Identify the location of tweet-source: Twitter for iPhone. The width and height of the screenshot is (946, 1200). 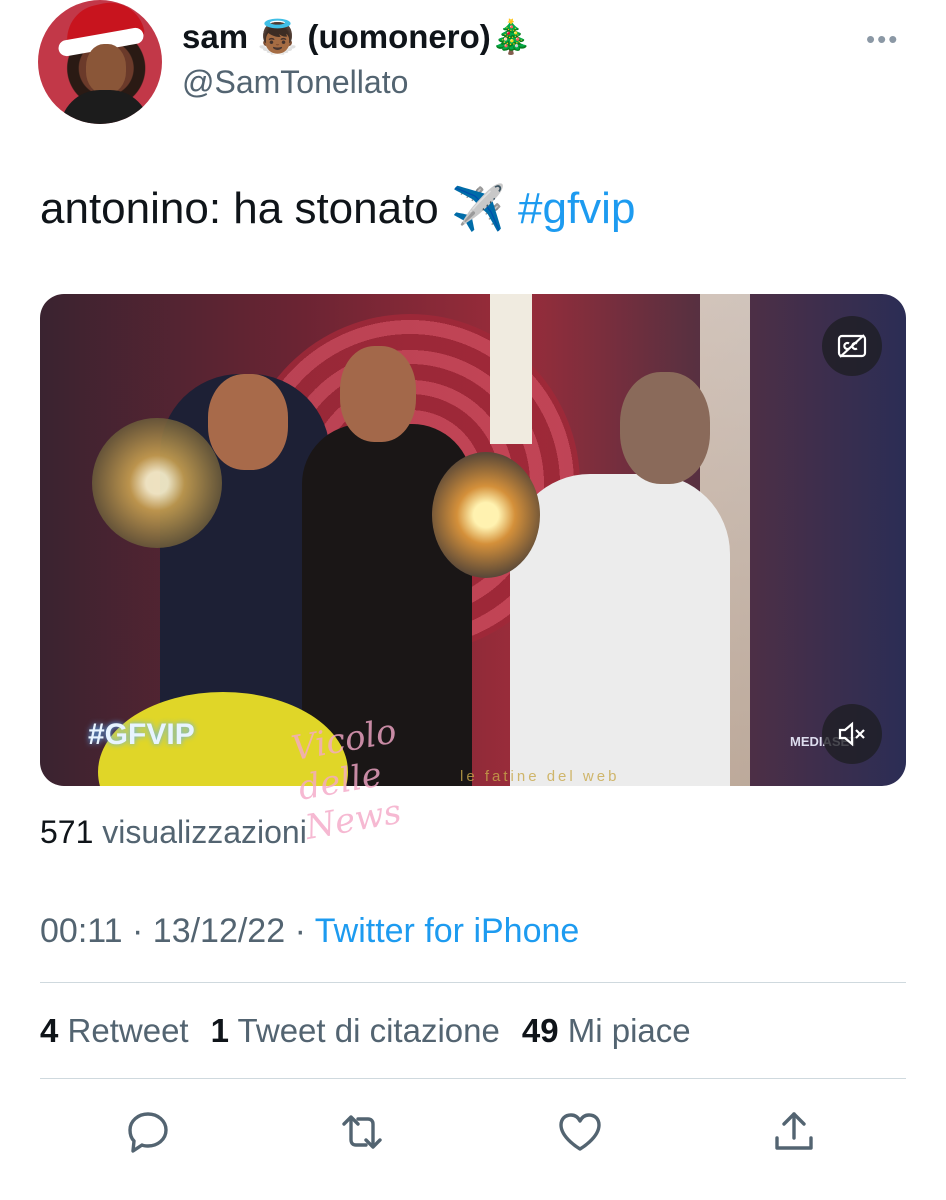
(447, 931).